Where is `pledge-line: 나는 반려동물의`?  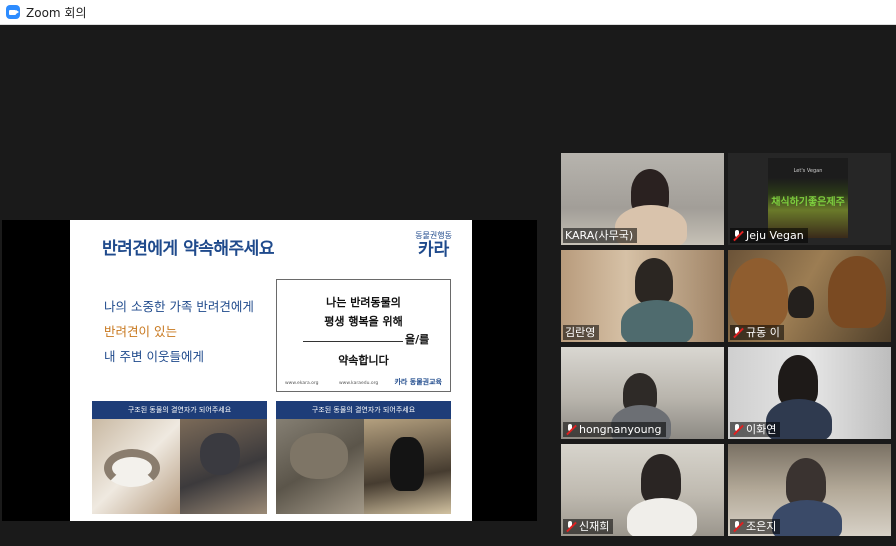
pledge-line: 나는 반려동물의 is located at coordinates (363, 302).